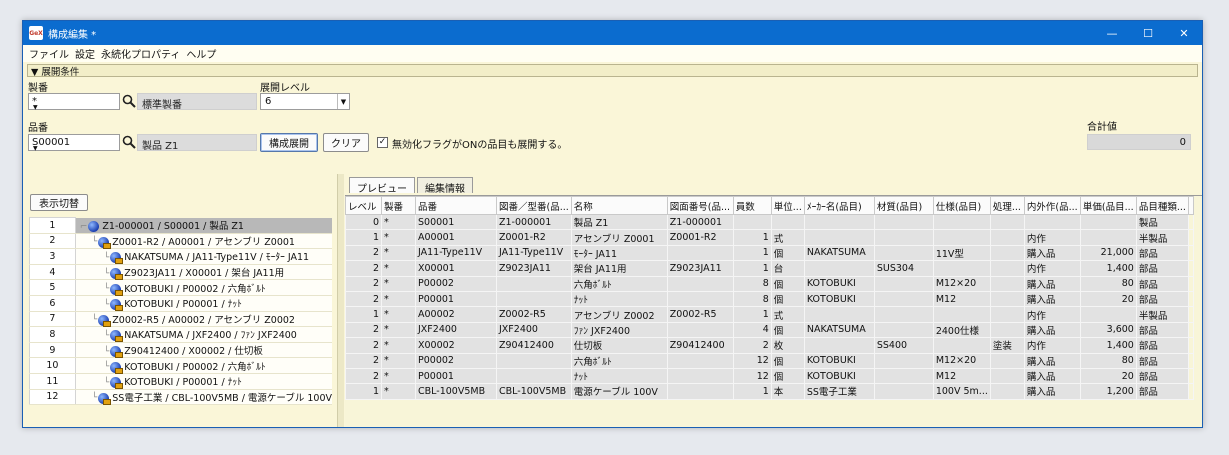 The image size is (1229, 455). I want to click on table-cell: Z1-000001, so click(700, 222).